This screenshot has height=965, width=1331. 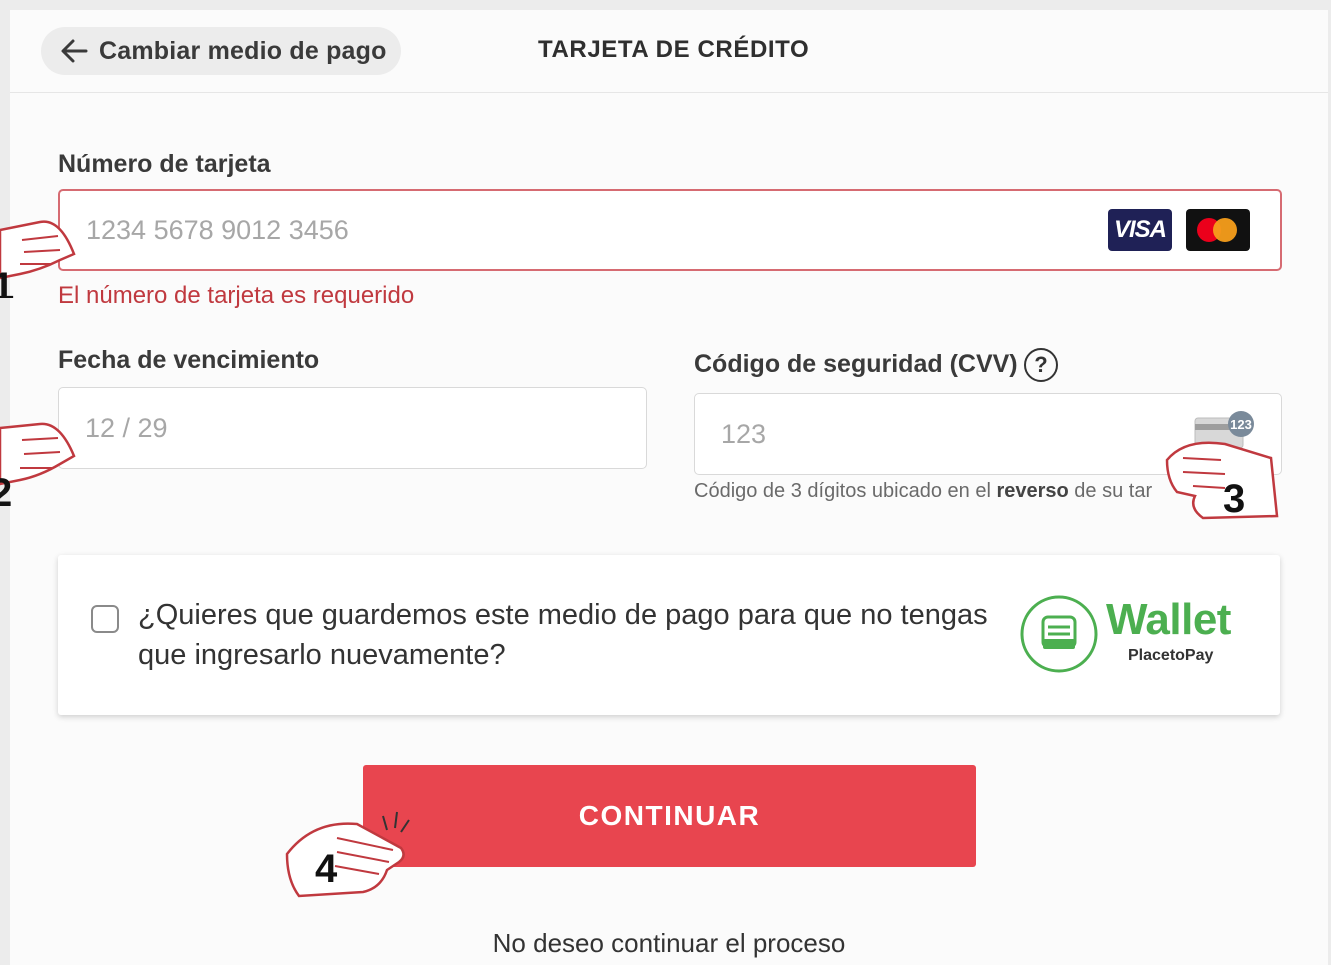 I want to click on wallet-logo: Wallet PlacetoPay, so click(x=1138, y=636).